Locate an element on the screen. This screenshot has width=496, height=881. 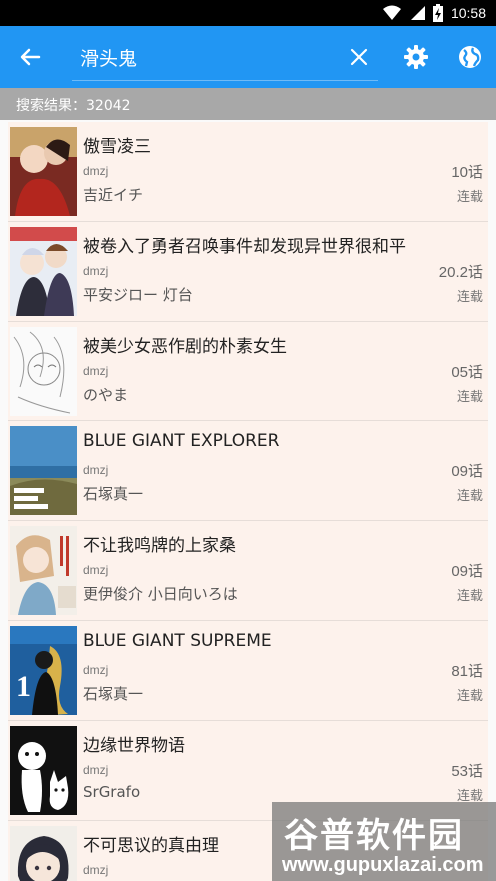
result-count: 搜索结果：32042 is located at coordinates (73, 106).